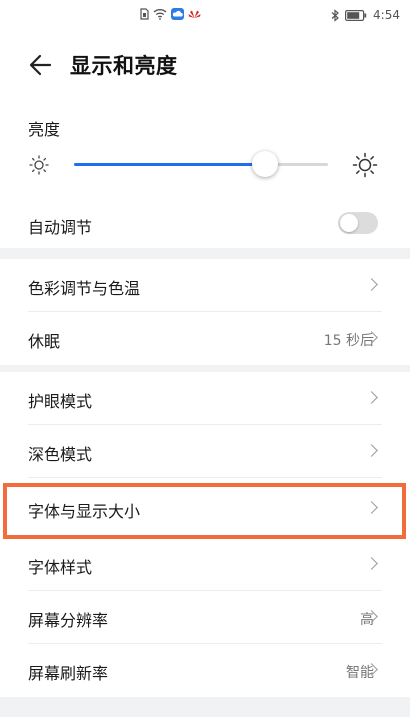  What do you see at coordinates (124, 66) in the screenshot?
I see `page-title: 显示和亮度` at bounding box center [124, 66].